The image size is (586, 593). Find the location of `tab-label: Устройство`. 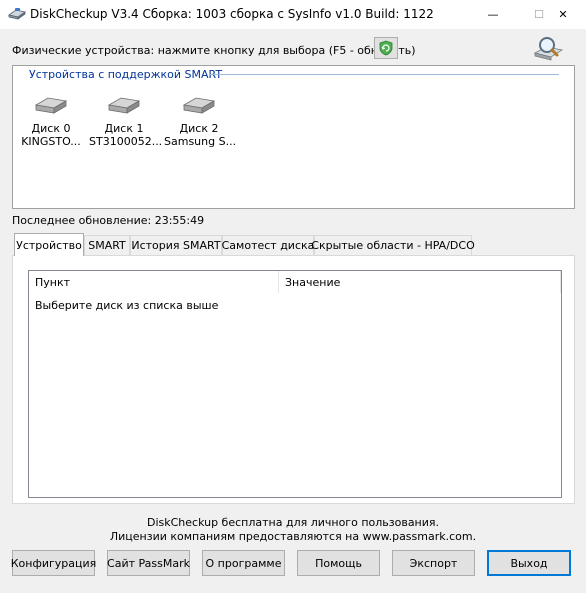

tab-label: Устройство is located at coordinates (49, 245).